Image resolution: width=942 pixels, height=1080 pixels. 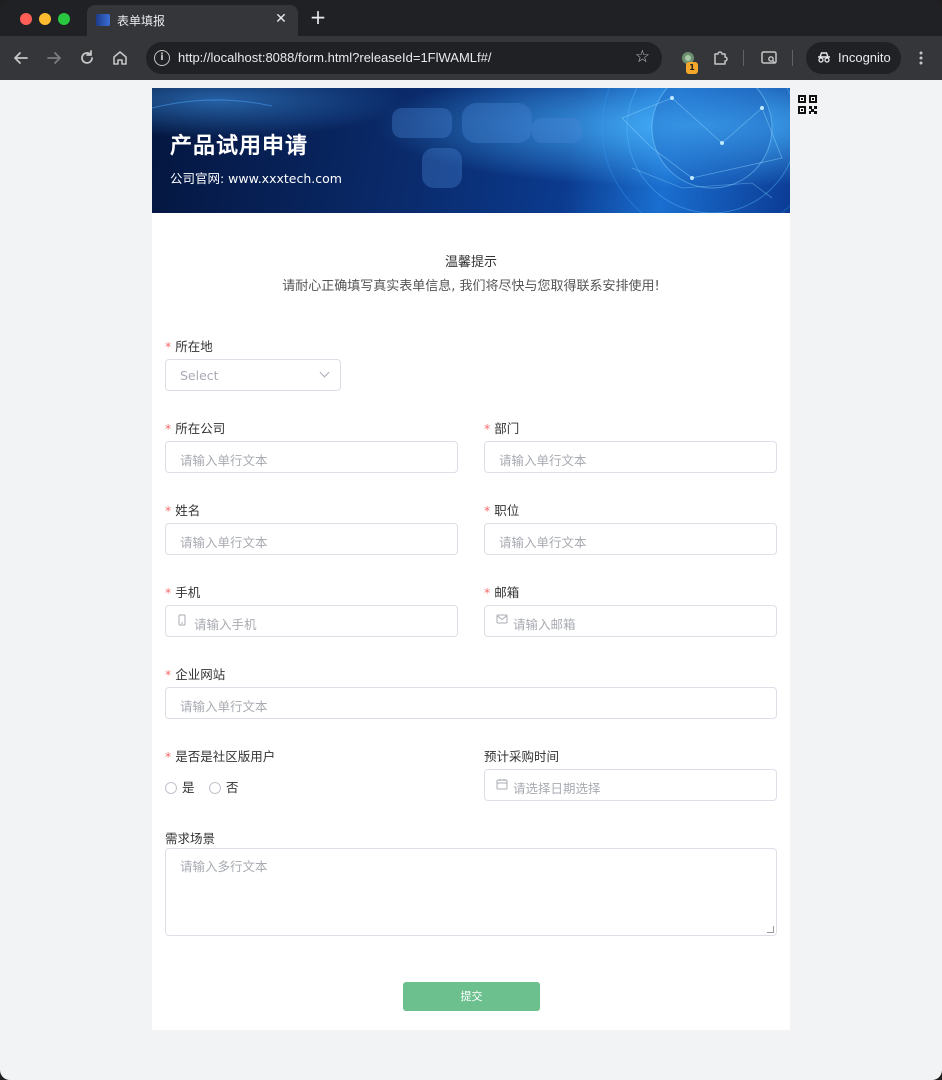 What do you see at coordinates (543, 460) in the screenshot?
I see `department-placeholder: 请输入单行文本` at bounding box center [543, 460].